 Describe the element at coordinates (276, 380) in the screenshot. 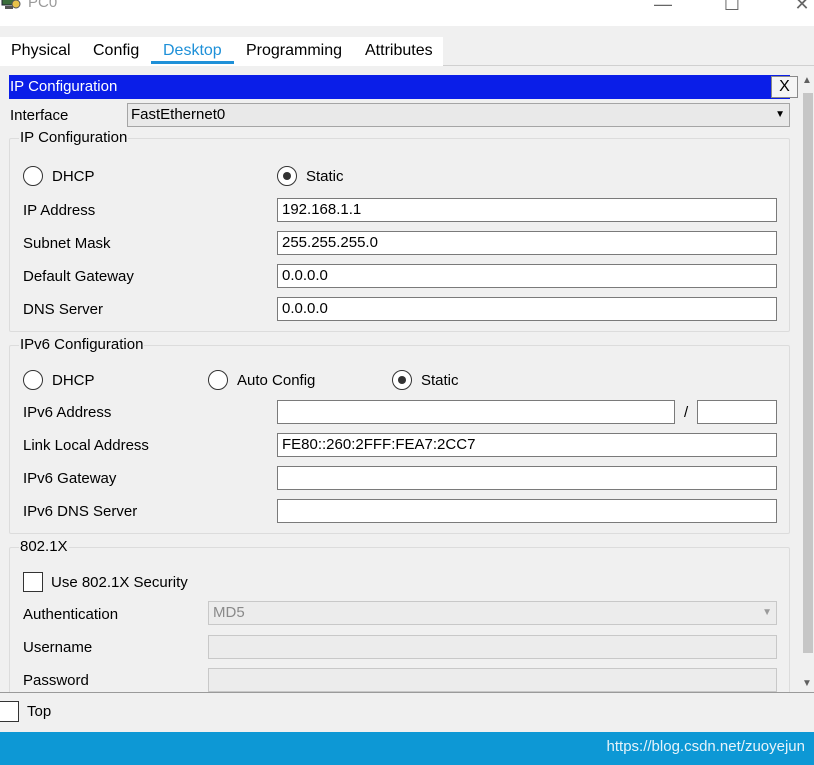

I see `ipv6-auto-config-label: Auto Config` at that location.